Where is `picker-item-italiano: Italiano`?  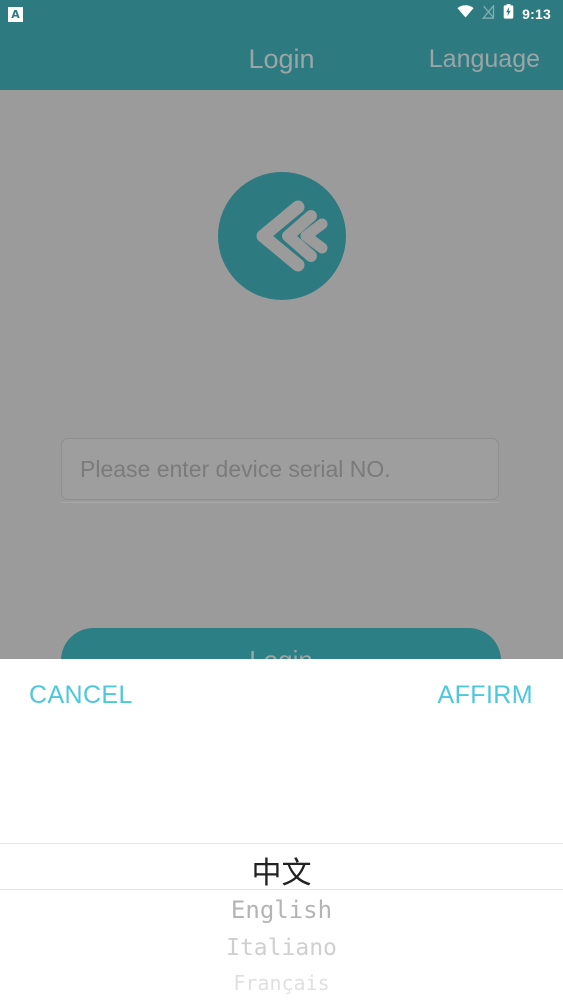 picker-item-italiano: Italiano is located at coordinates (281, 948).